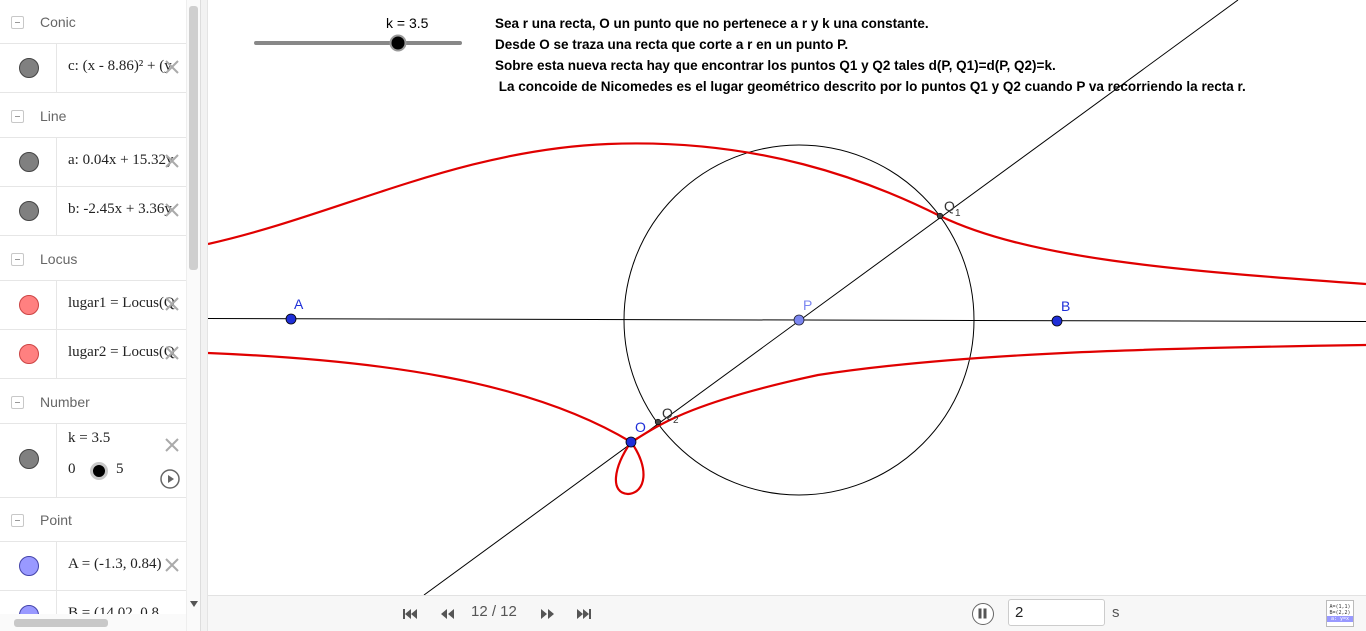  I want to click on scroll-down-arrow-icon, so click(194, 604).